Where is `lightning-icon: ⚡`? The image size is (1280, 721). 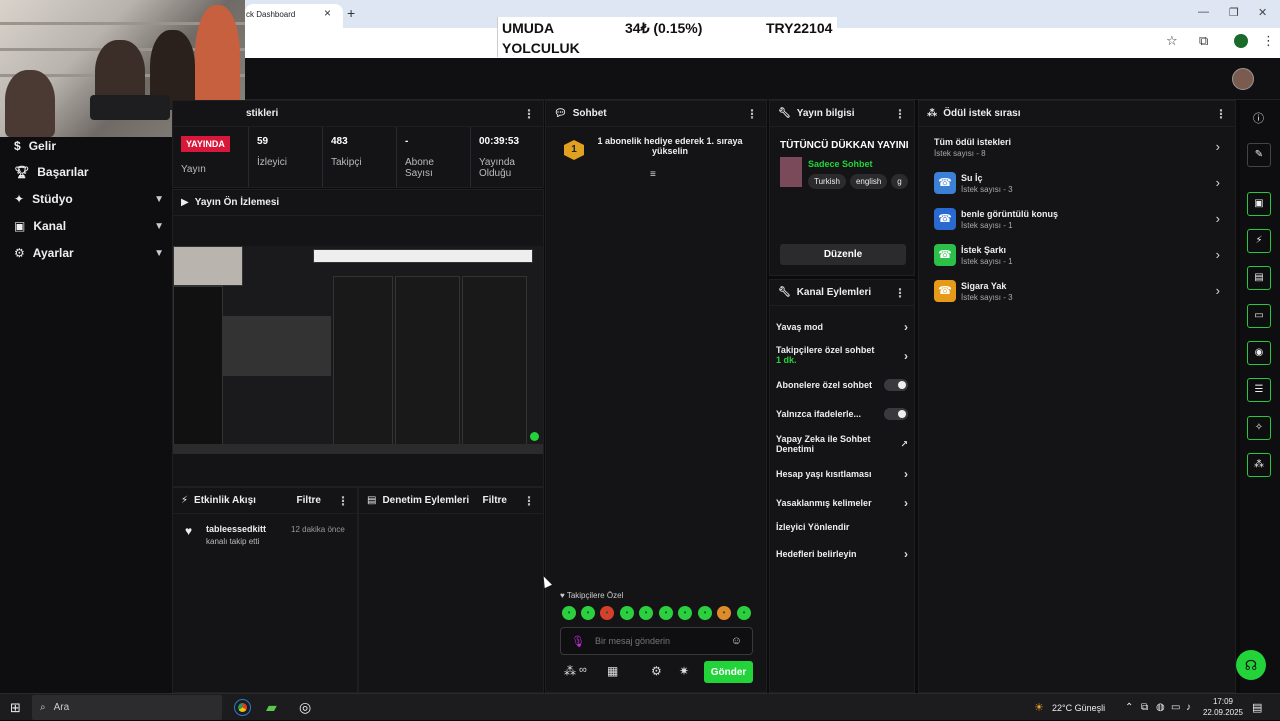
lightning-icon: ⚡ is located at coordinates (1259, 241).